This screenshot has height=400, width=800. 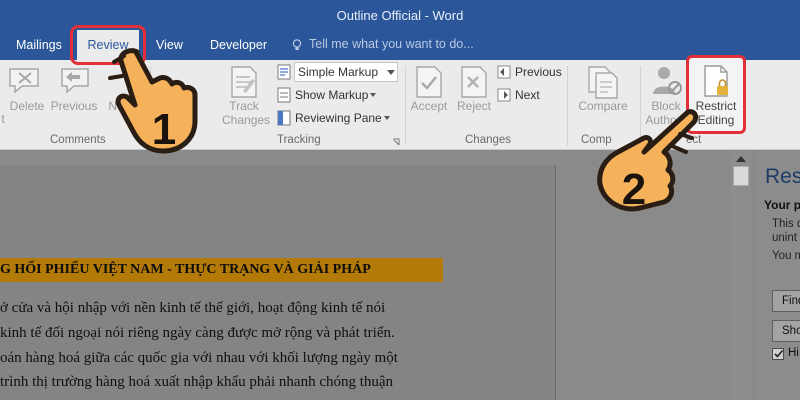 What do you see at coordinates (786, 331) in the screenshot?
I see `show-button: Sho` at bounding box center [786, 331].